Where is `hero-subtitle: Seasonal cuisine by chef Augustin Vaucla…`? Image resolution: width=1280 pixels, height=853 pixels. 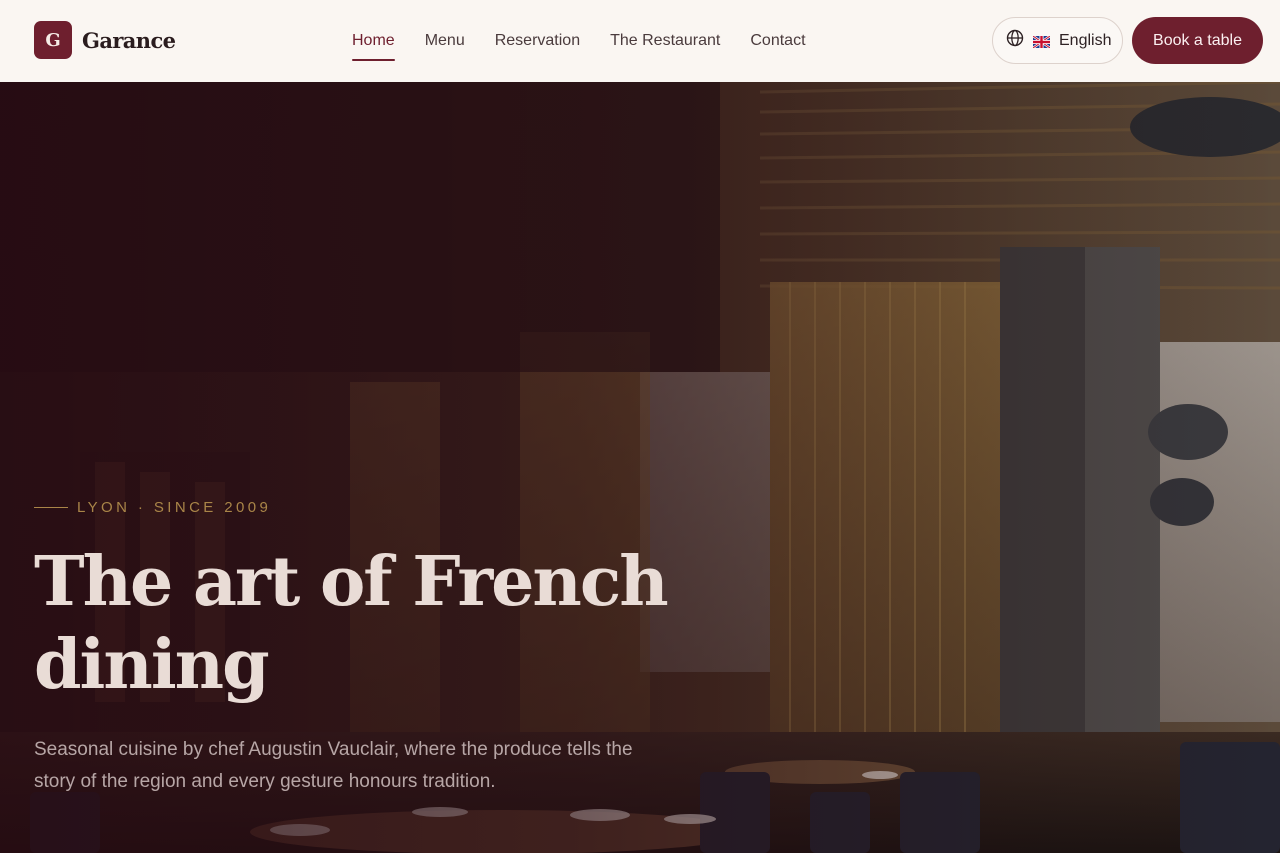
hero-subtitle: Seasonal cuisine by chef Augustin Vaucla… is located at coordinates (333, 765).